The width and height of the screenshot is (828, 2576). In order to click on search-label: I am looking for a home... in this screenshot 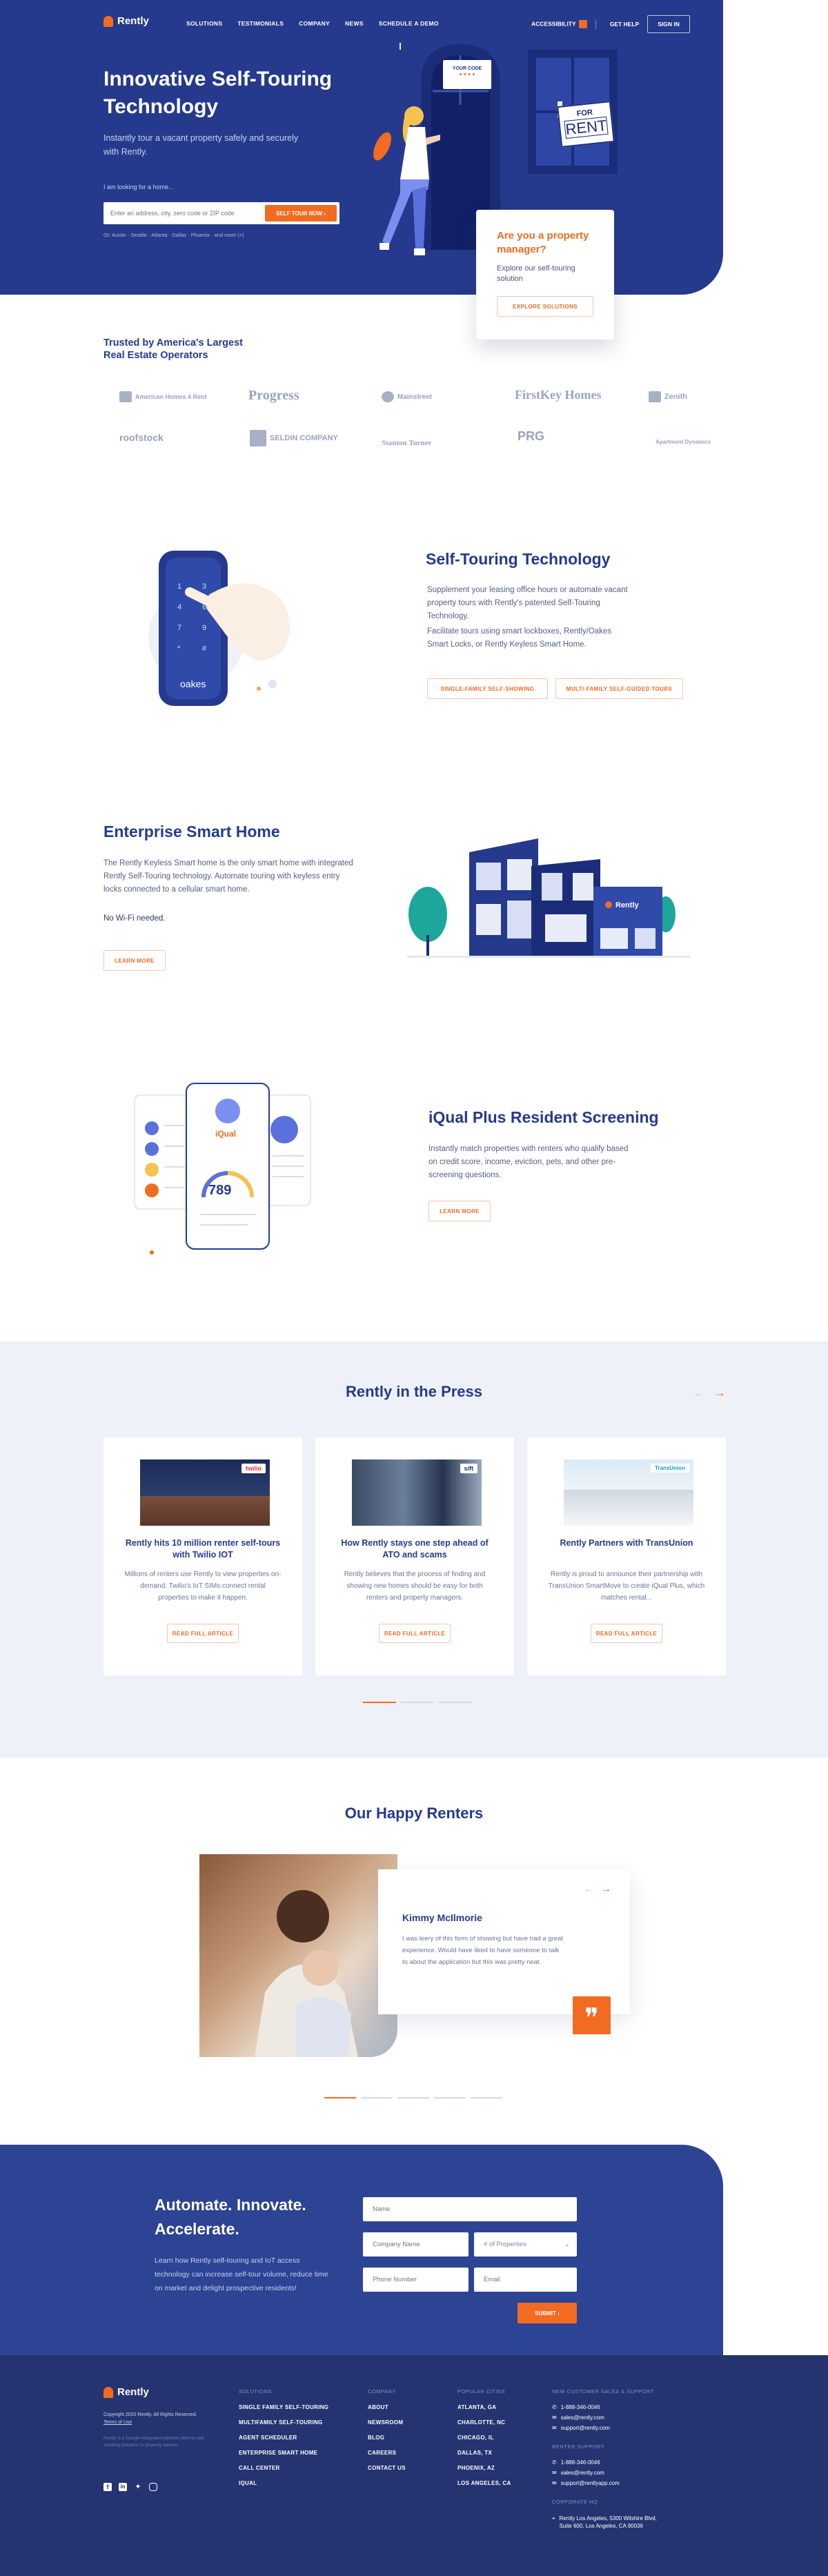, I will do `click(138, 187)`.